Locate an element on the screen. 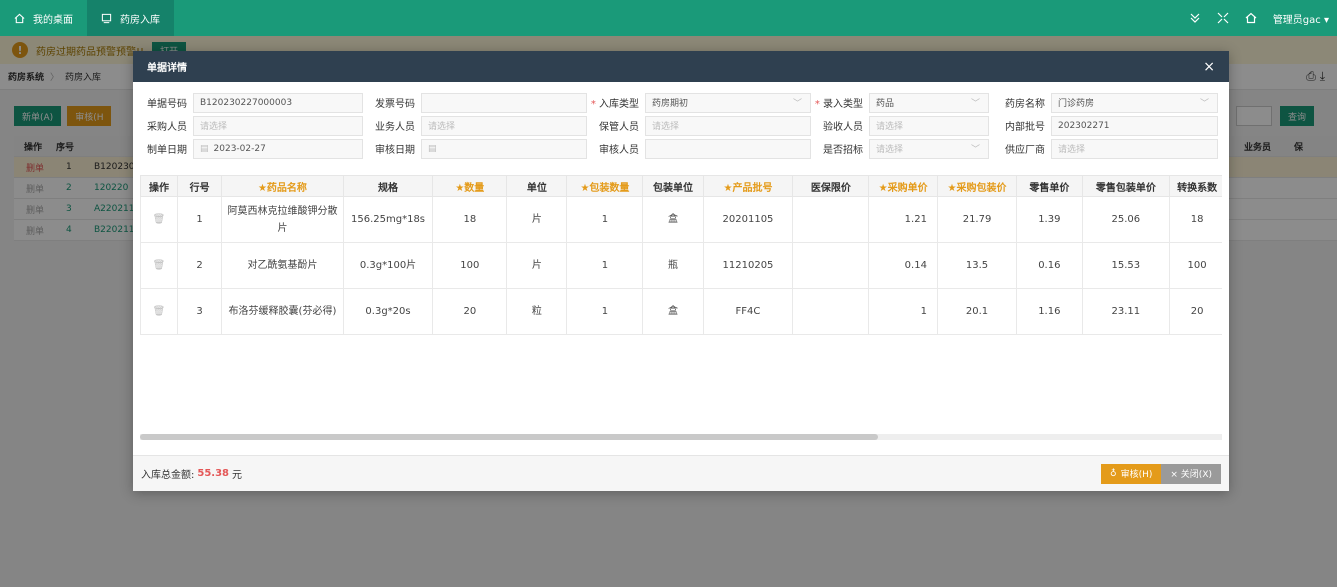  audit-button: ♁ 审核(H) is located at coordinates (1131, 473).